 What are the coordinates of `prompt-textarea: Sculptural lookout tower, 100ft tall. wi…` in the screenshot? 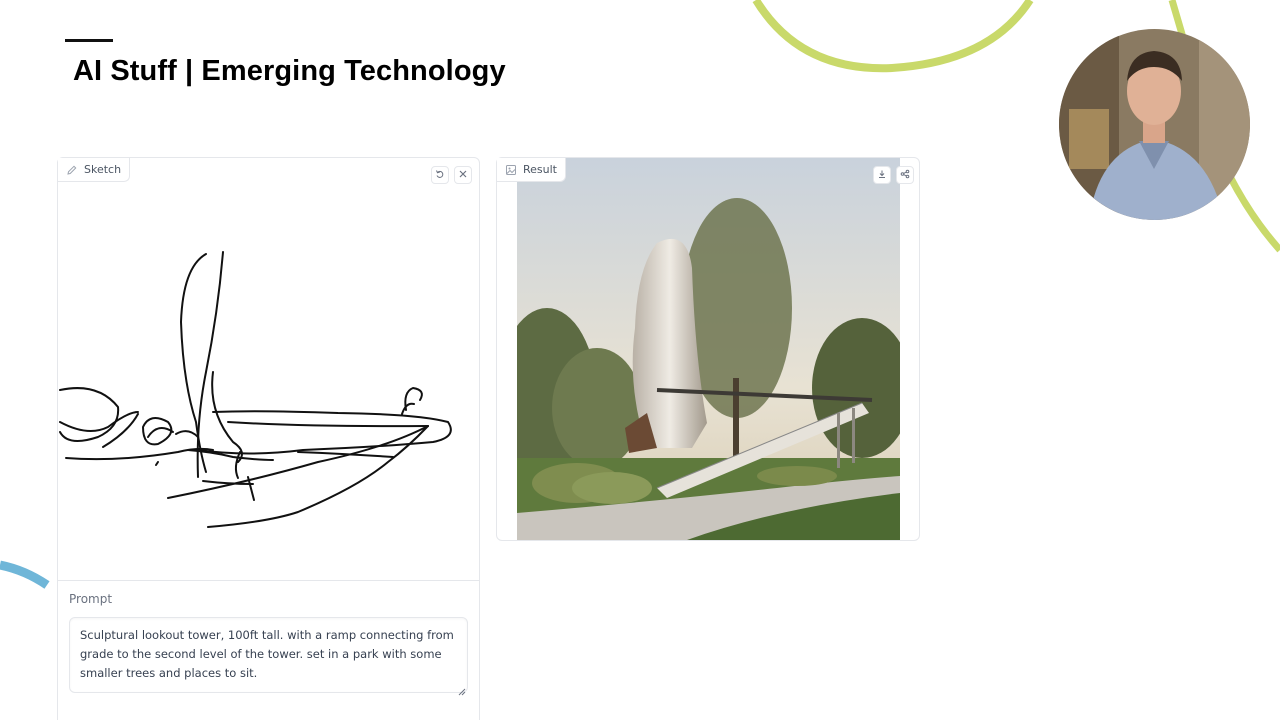 It's located at (268, 655).